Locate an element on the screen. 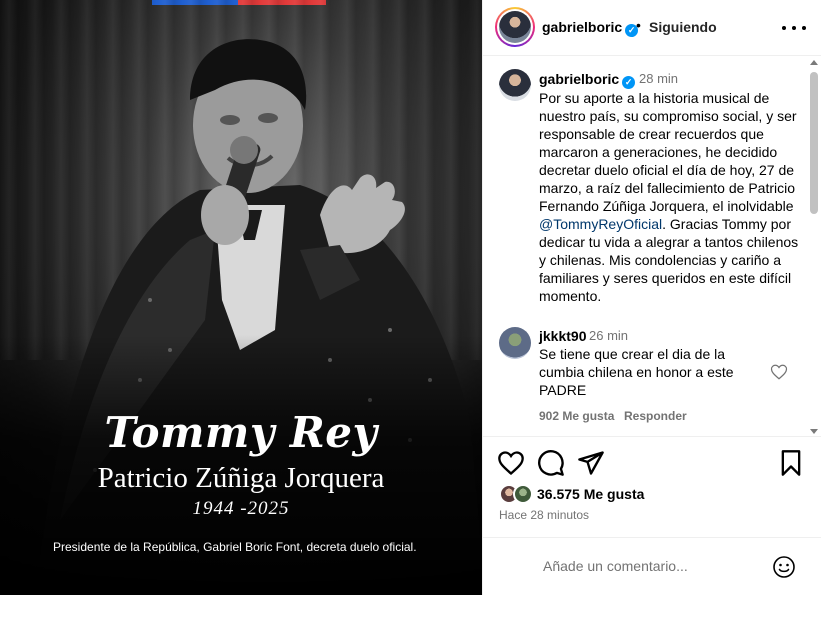  comment-time: 26 min is located at coordinates (608, 335).